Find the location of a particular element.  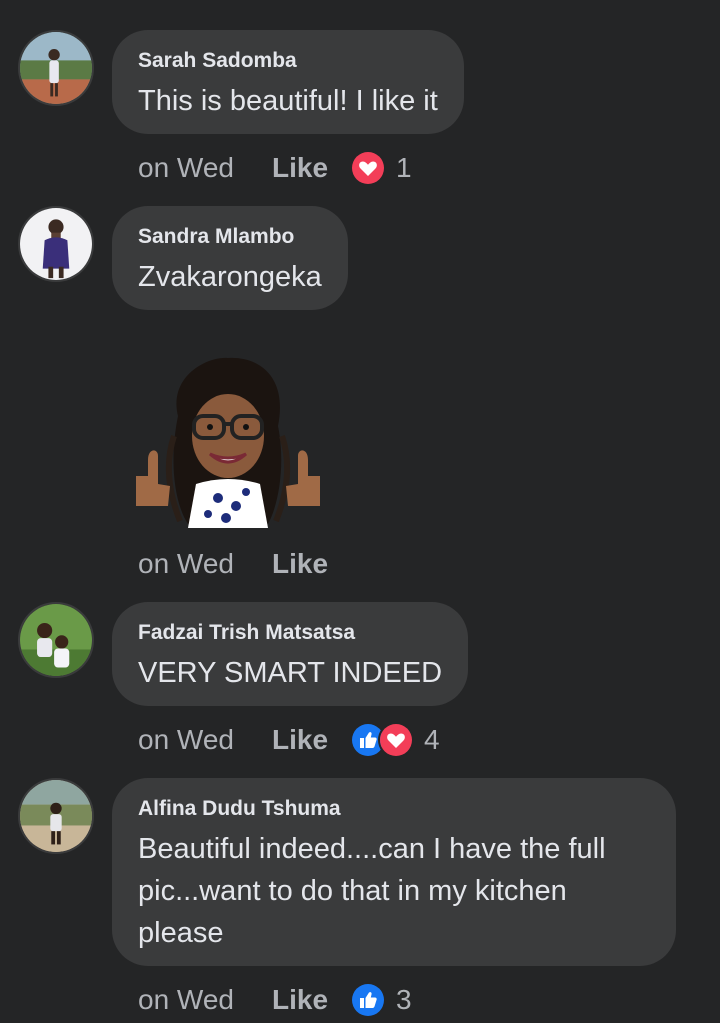

like-button: Like is located at coordinates (300, 1000).